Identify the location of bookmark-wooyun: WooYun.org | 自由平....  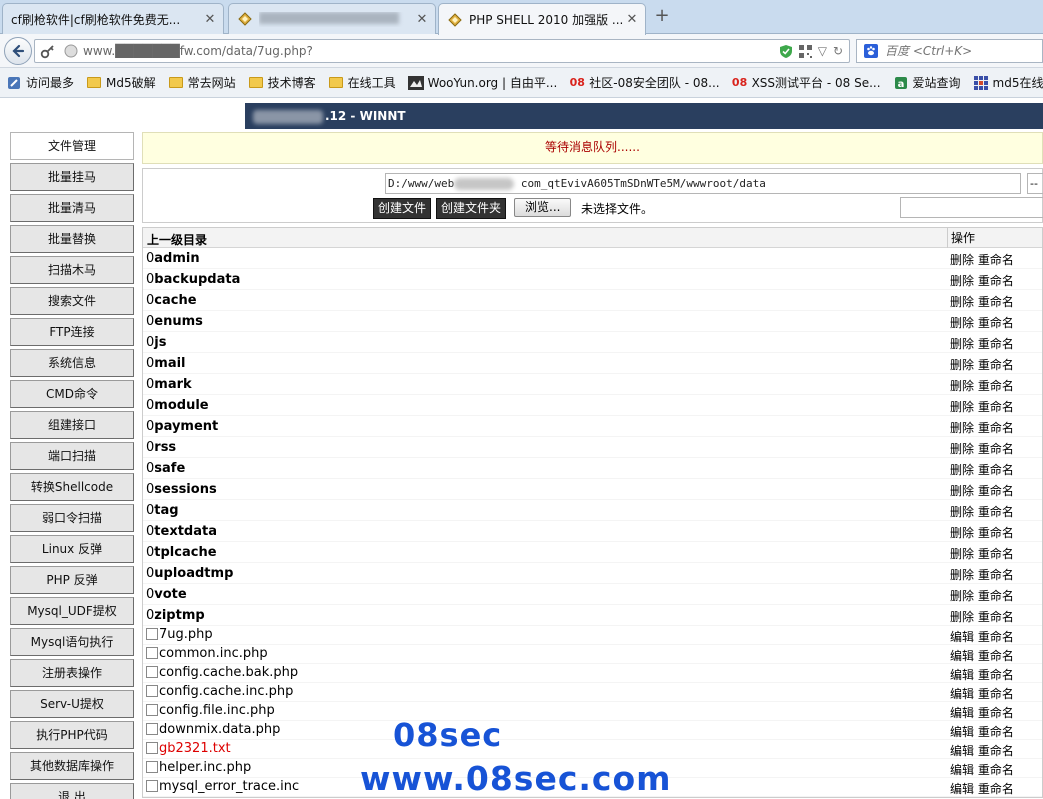
(482, 82).